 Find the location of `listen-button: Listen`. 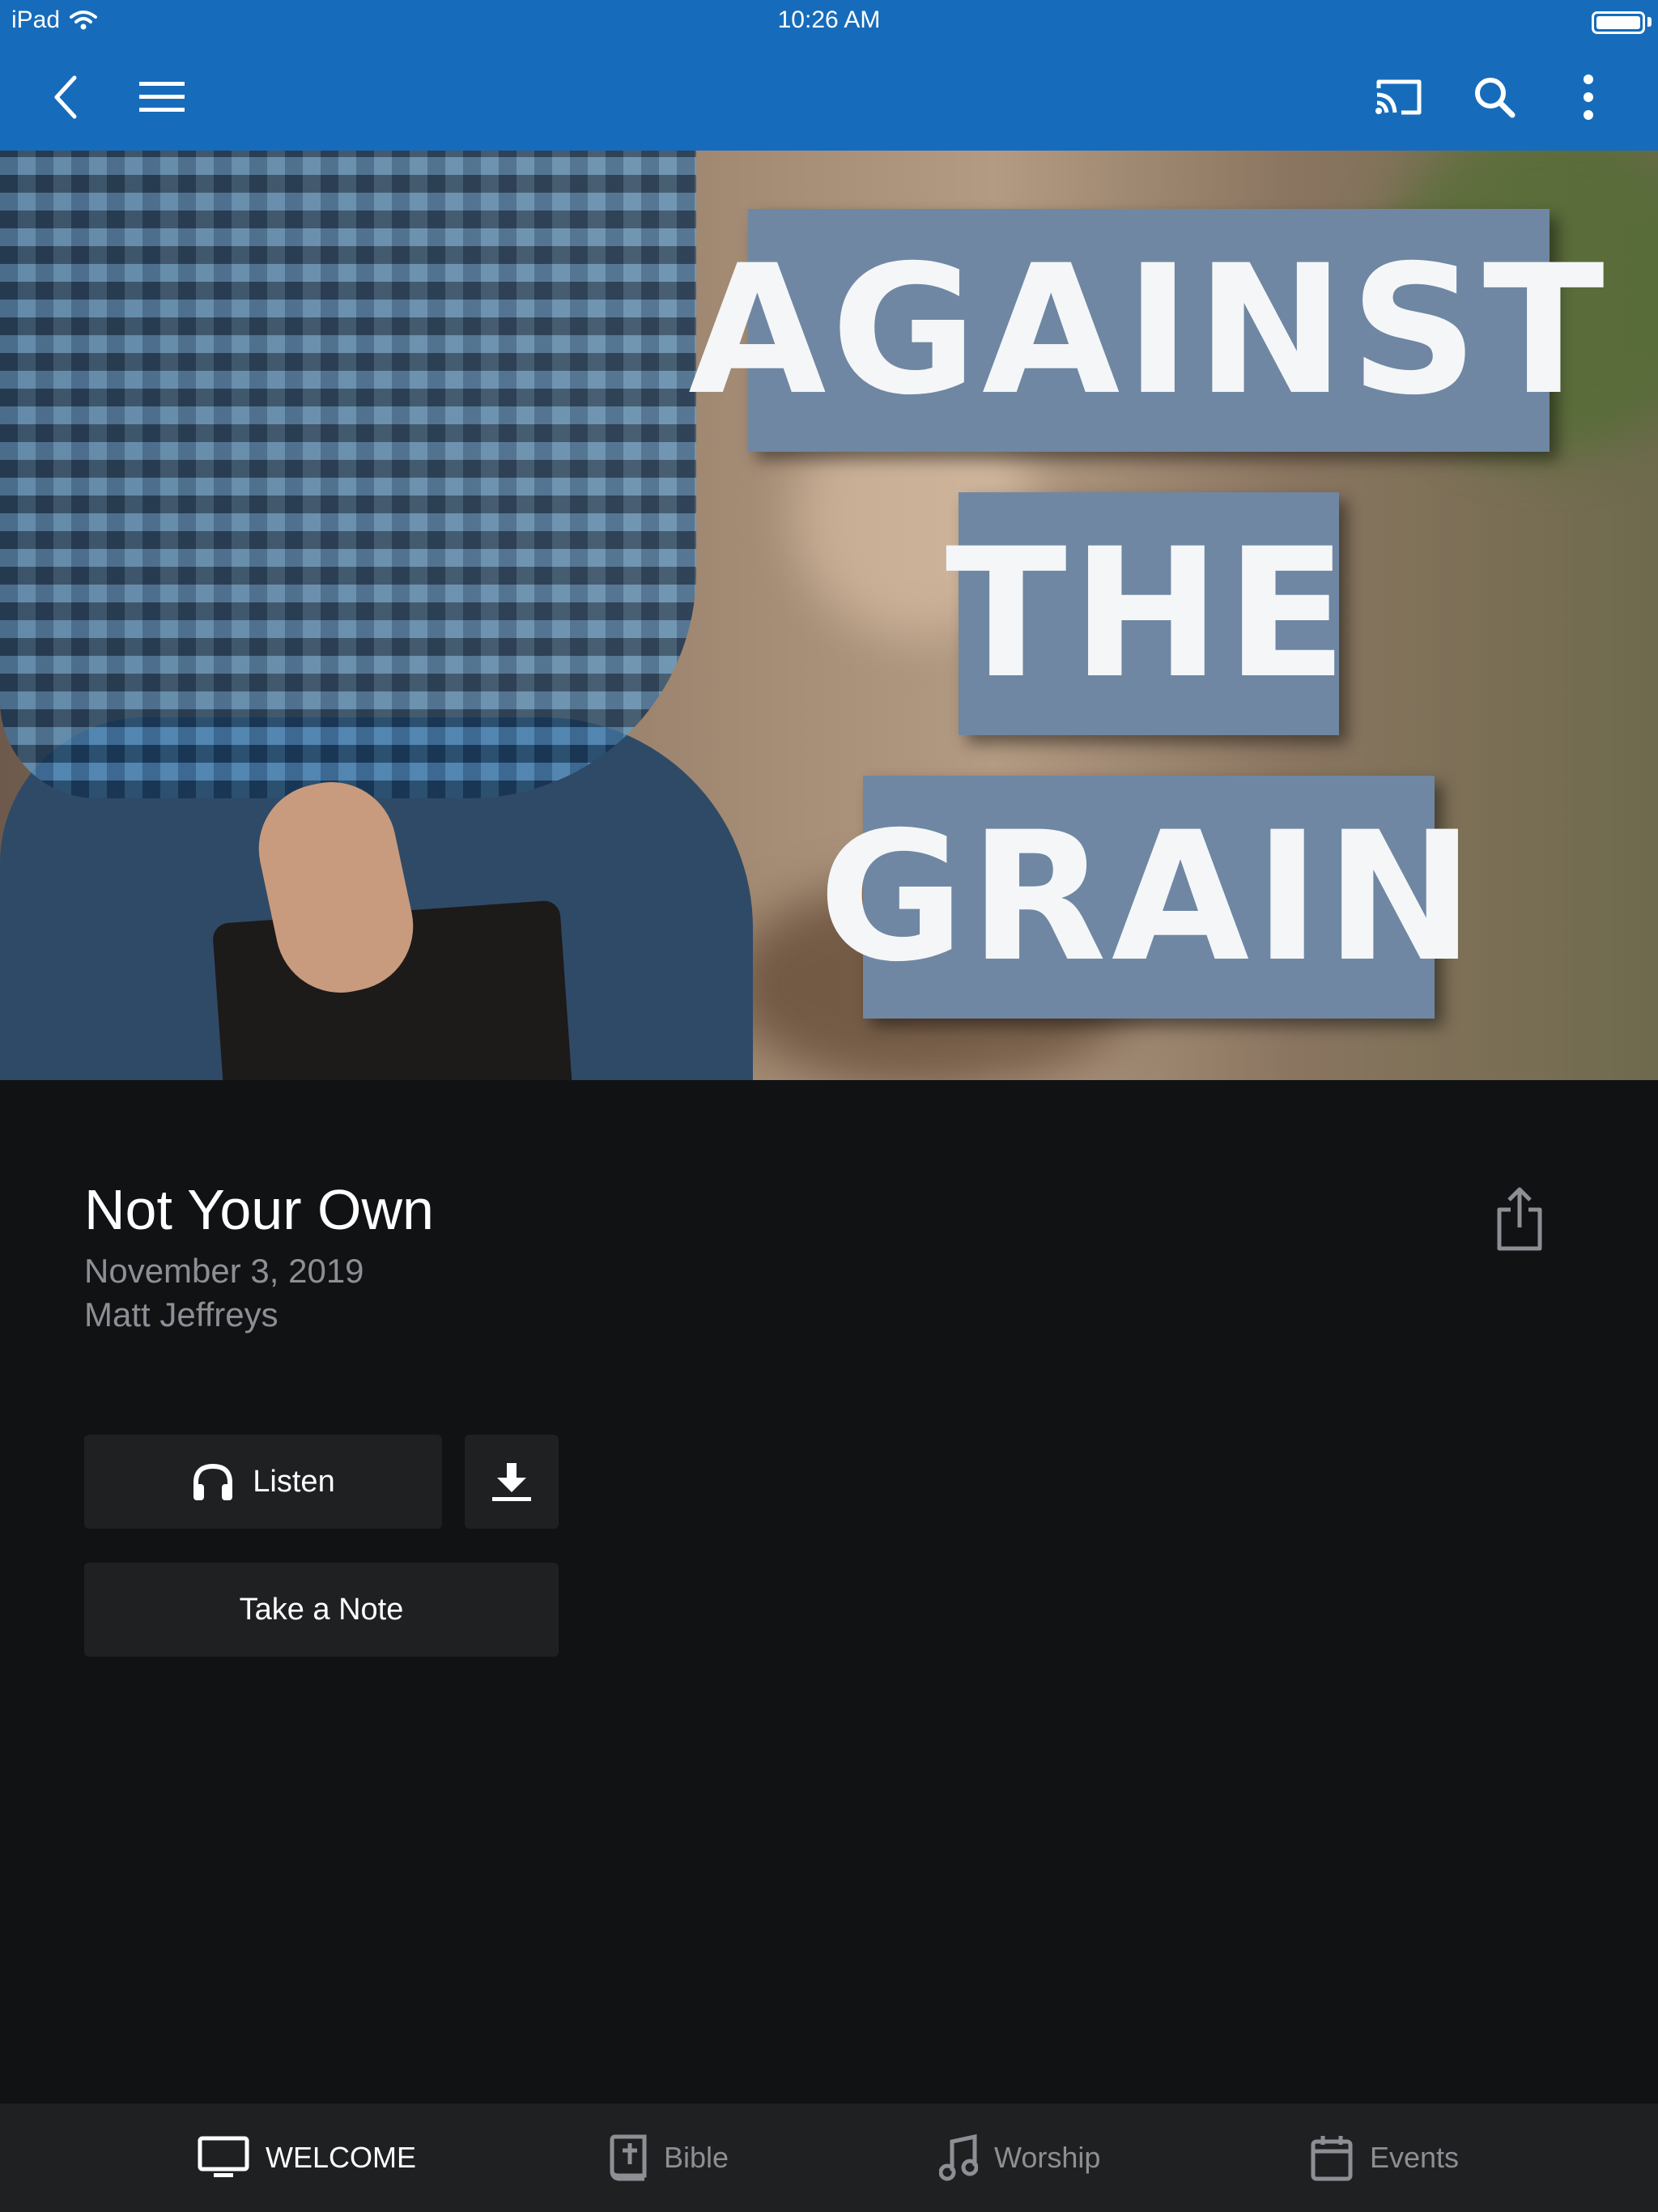

listen-button: Listen is located at coordinates (263, 1482).